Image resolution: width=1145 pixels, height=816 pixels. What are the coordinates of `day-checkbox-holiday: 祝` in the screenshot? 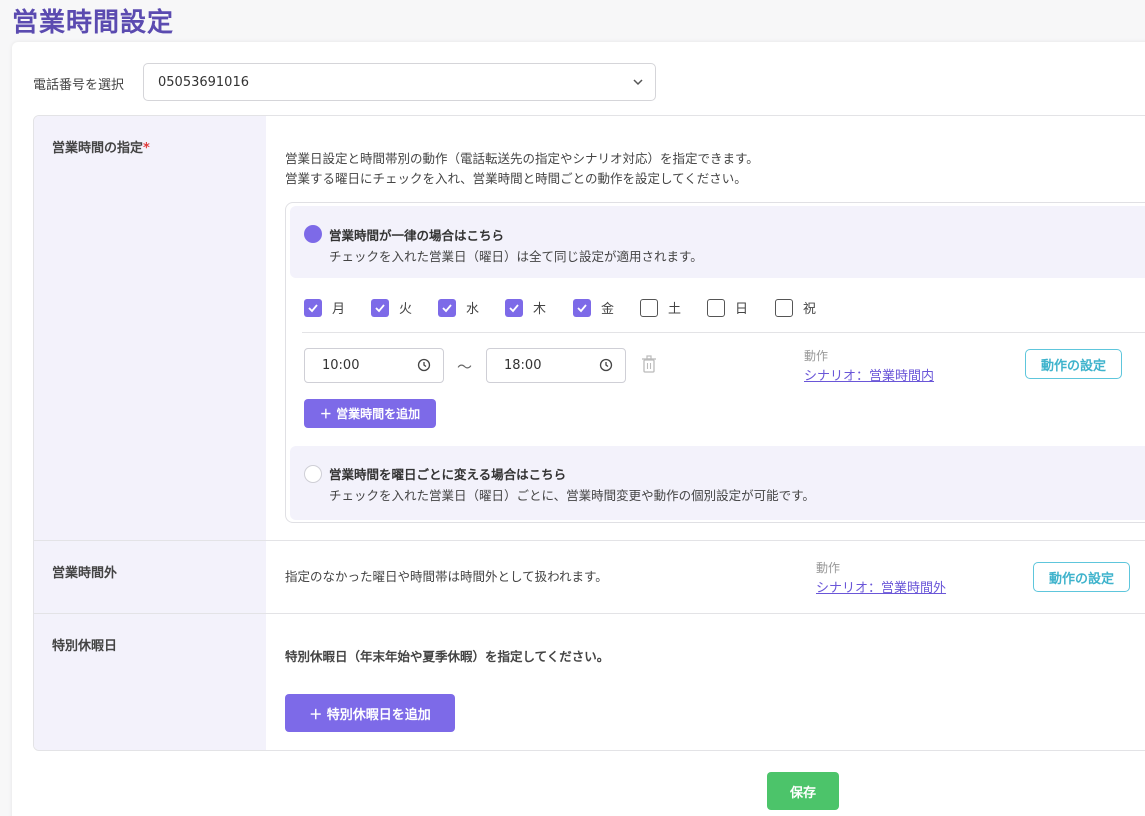 It's located at (795, 307).